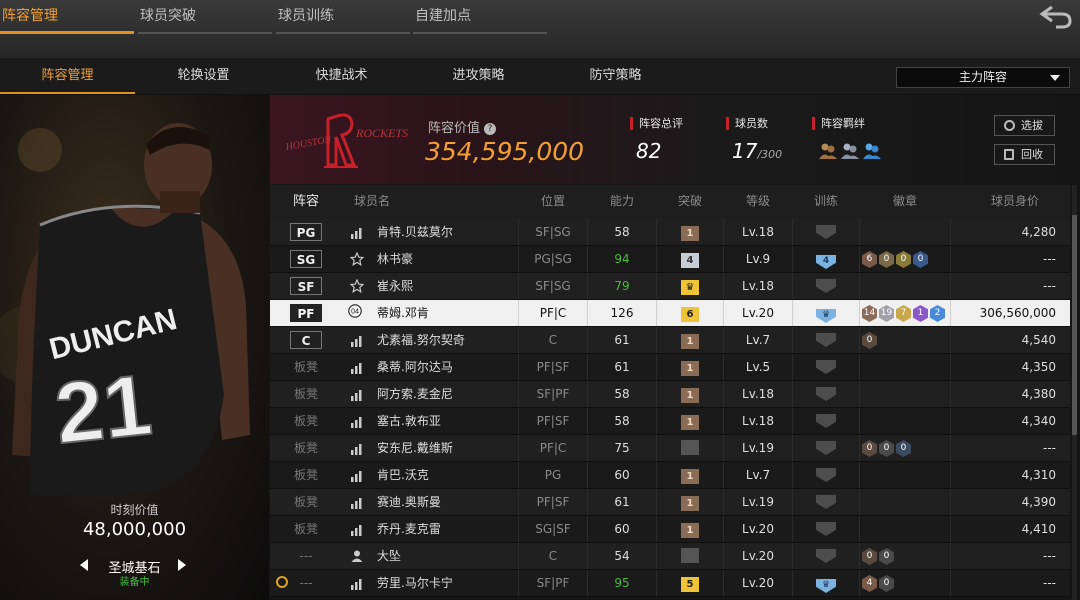 This screenshot has height=600, width=1080. Describe the element at coordinates (758, 394) in the screenshot. I see `level-cell: Lv.18` at that location.